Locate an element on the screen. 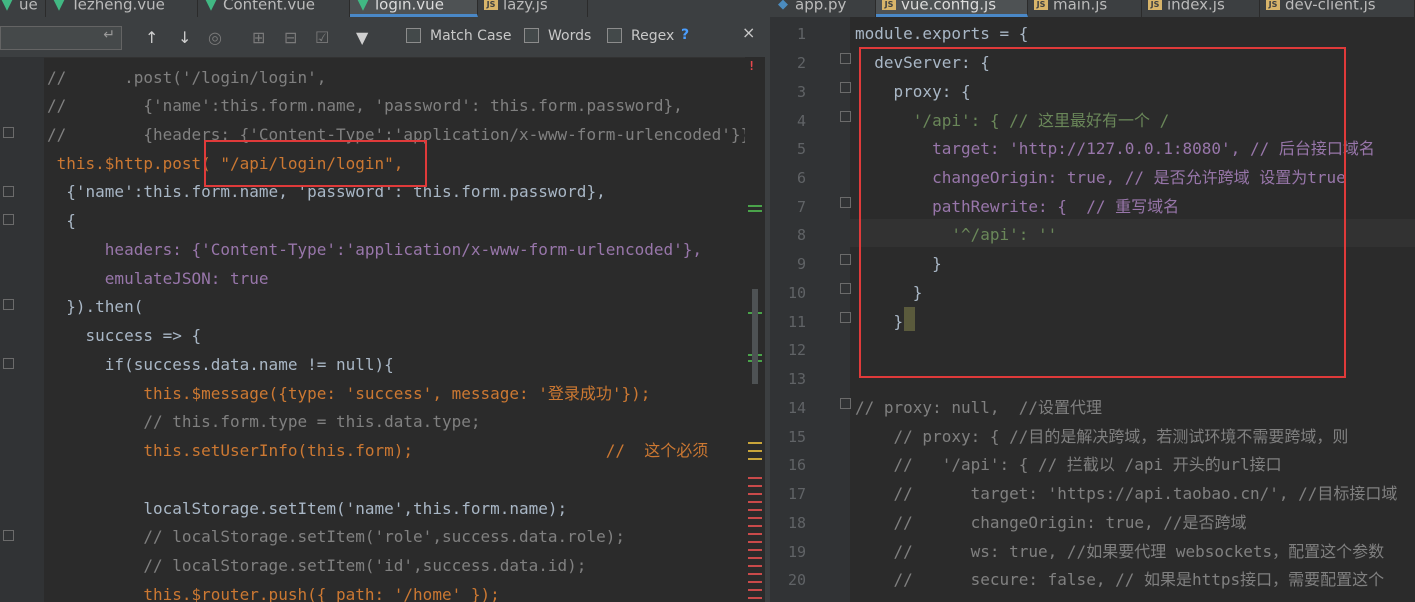 This screenshot has height=602, width=1415. python-icon: ◆ is located at coordinates (783, 6).